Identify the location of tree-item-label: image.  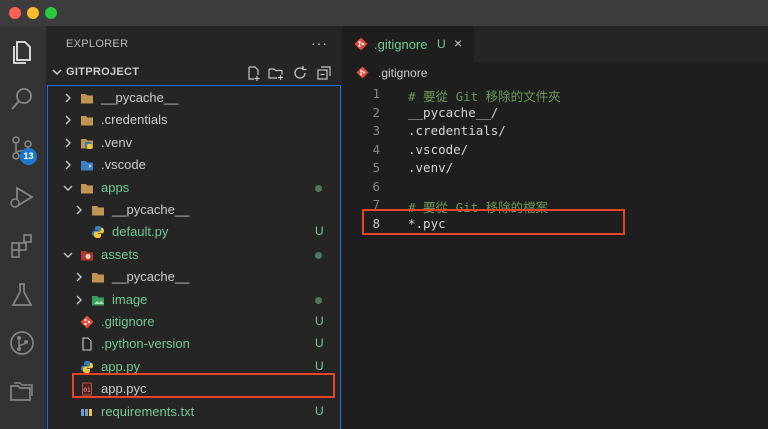
(130, 299).